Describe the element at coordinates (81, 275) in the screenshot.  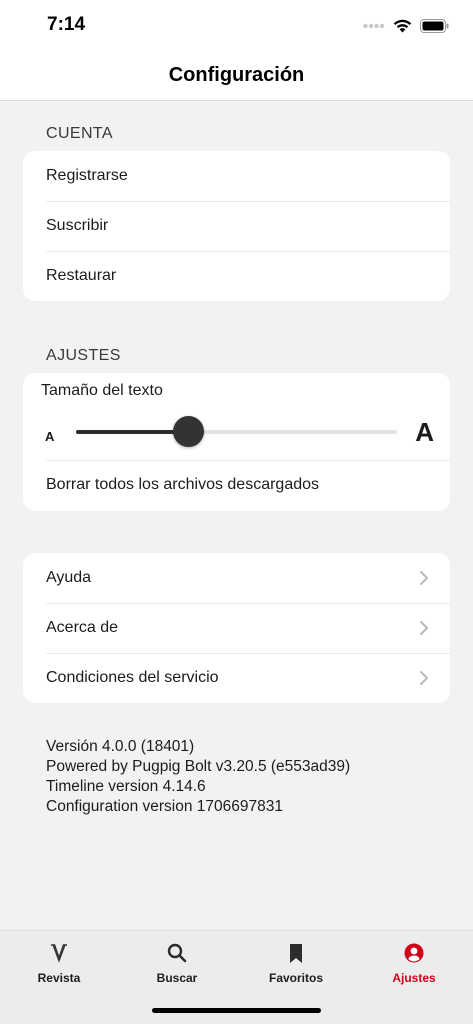
I see `restore-label: Restaurar` at that location.